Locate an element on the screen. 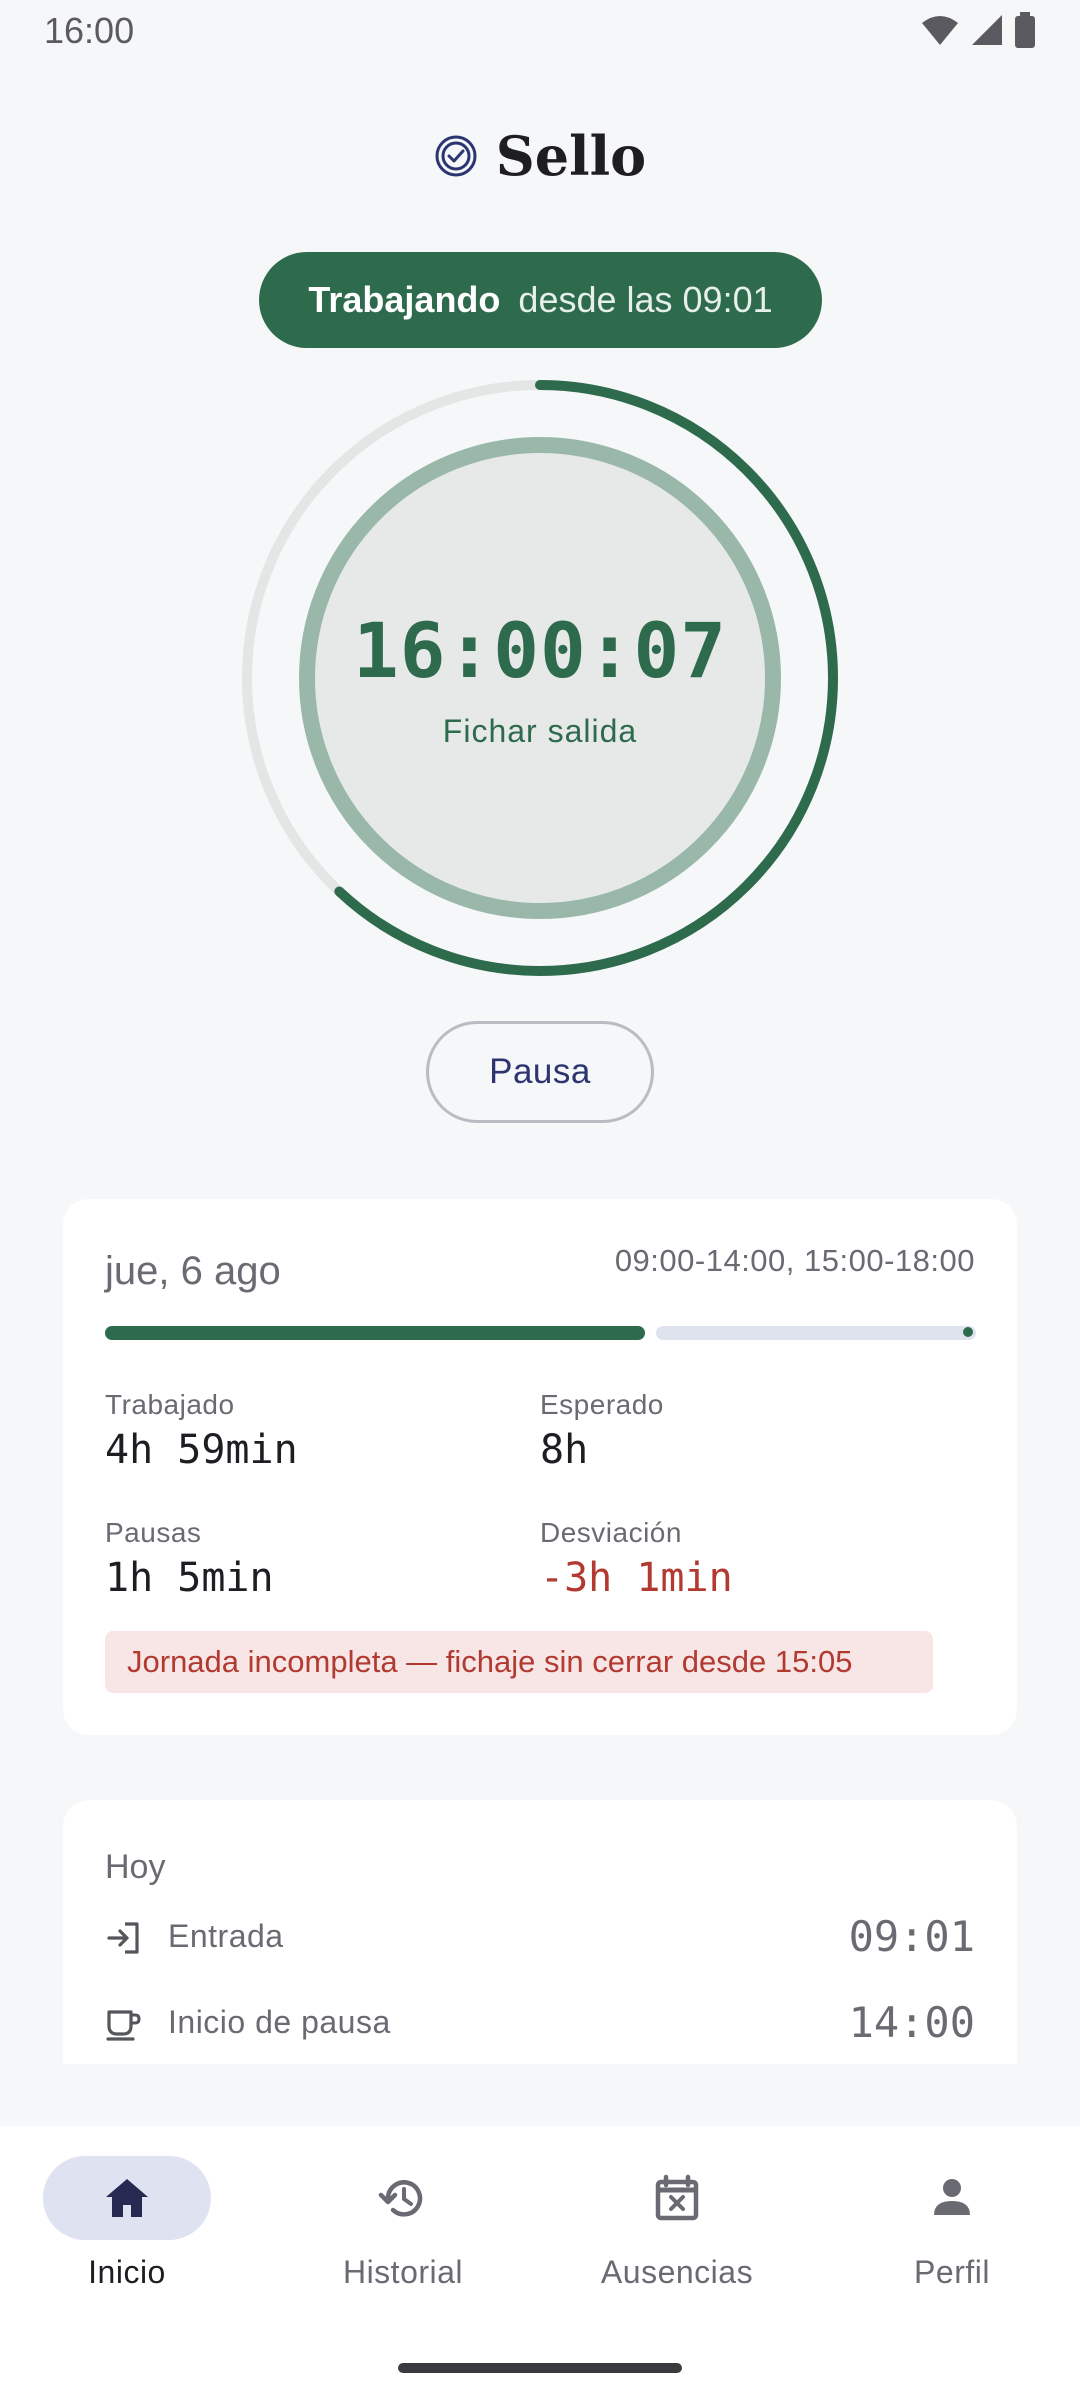 Image resolution: width=1080 pixels, height=2400 pixels. day-progress-end-dot is located at coordinates (968, 1332).